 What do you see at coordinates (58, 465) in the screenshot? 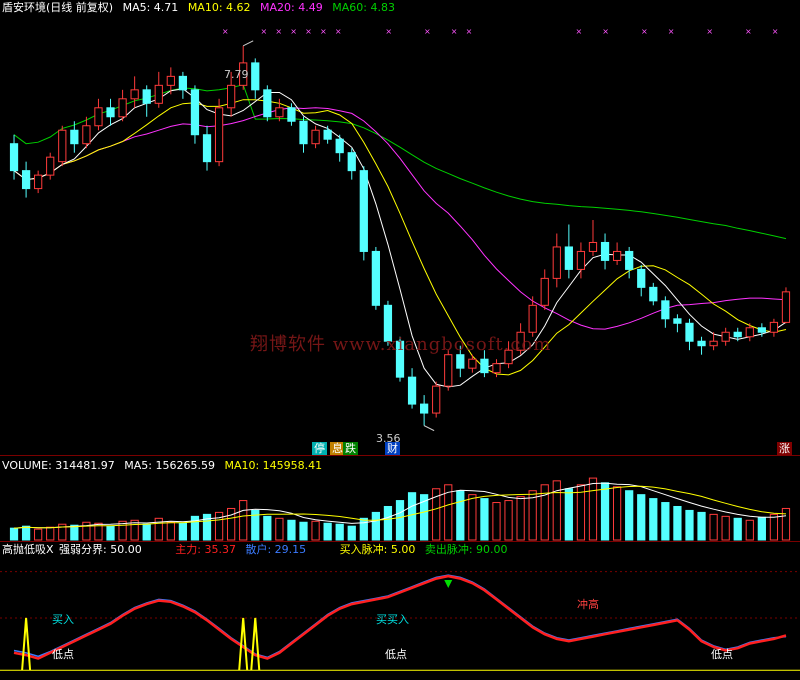
I see `volume-value: VOLUME: 314481.97` at bounding box center [58, 465].